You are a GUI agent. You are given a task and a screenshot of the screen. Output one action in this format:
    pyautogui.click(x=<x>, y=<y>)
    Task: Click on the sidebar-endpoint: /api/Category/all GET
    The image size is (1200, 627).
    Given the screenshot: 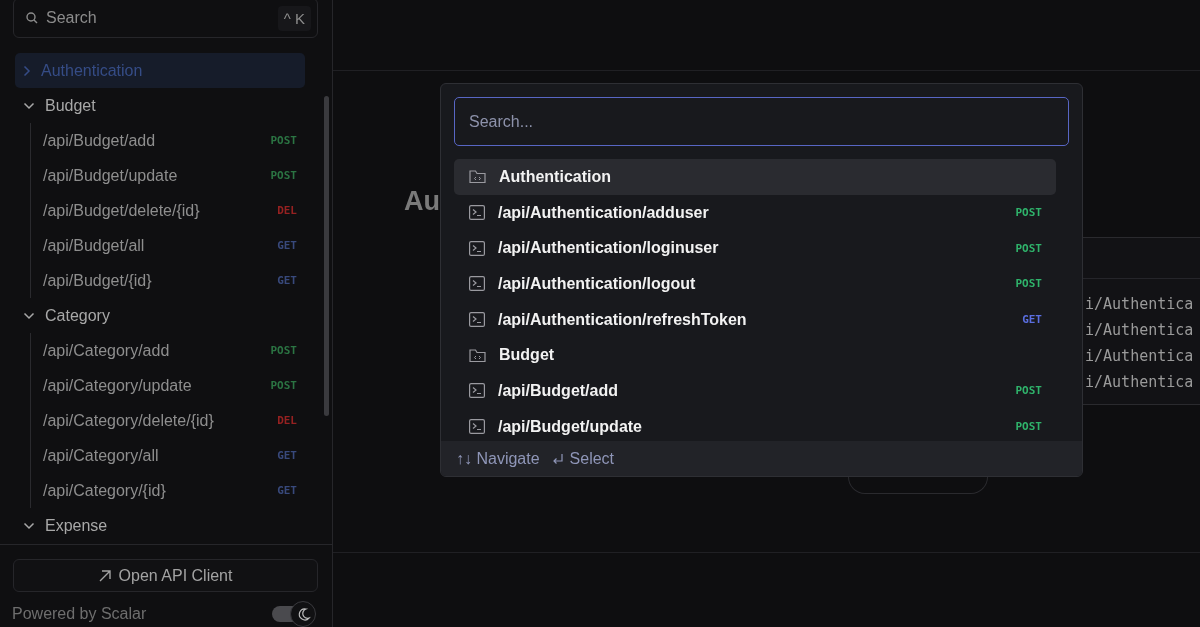 What is the action you would take?
    pyautogui.click(x=168, y=455)
    